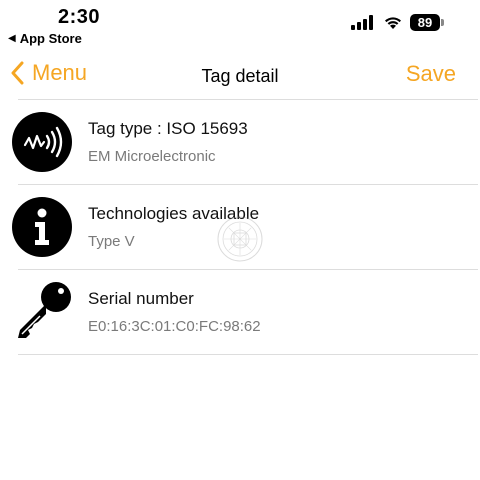 The height and width of the screenshot is (480, 480). I want to click on serial-number-title: Serial number, so click(141, 298).